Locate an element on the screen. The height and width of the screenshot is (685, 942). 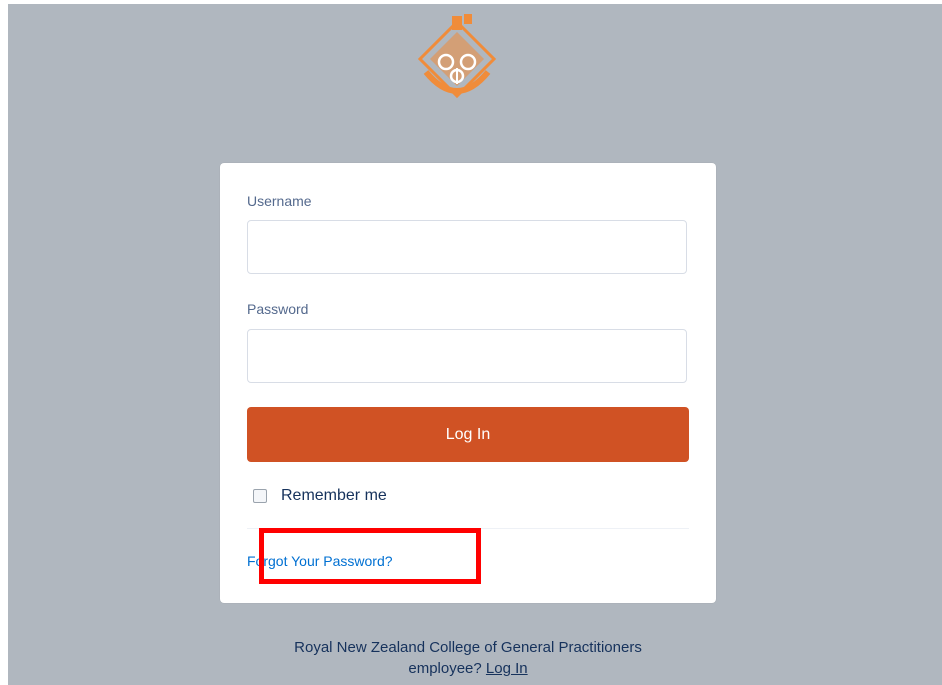
username-label: Username is located at coordinates (279, 201).